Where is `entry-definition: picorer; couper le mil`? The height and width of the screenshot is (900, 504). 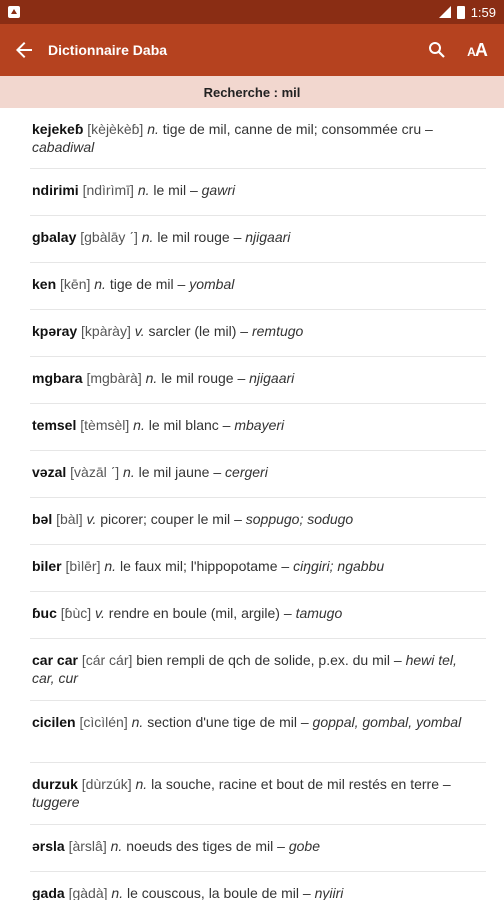
entry-definition: picorer; couper le mil is located at coordinates (165, 519).